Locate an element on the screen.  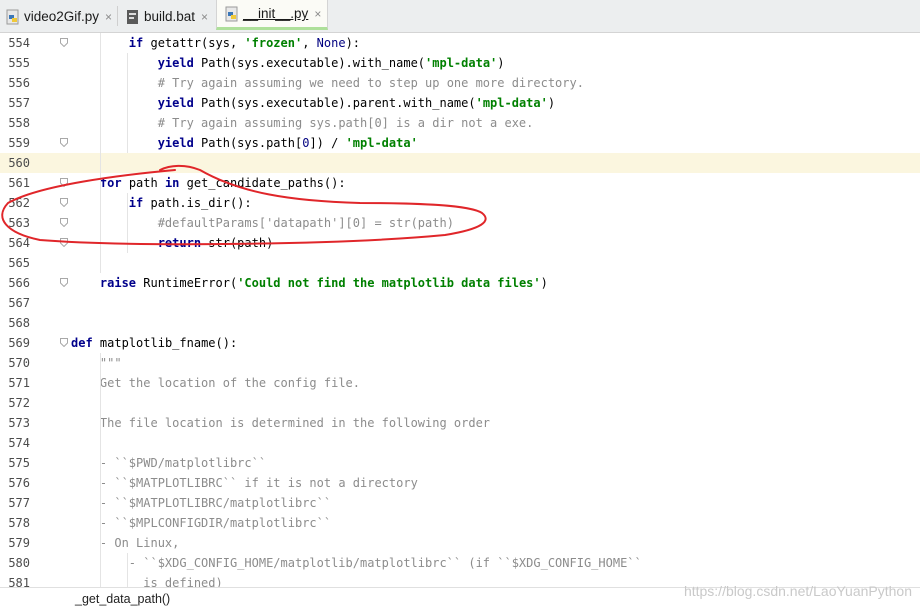
line-number: 565 is located at coordinates (19, 263).